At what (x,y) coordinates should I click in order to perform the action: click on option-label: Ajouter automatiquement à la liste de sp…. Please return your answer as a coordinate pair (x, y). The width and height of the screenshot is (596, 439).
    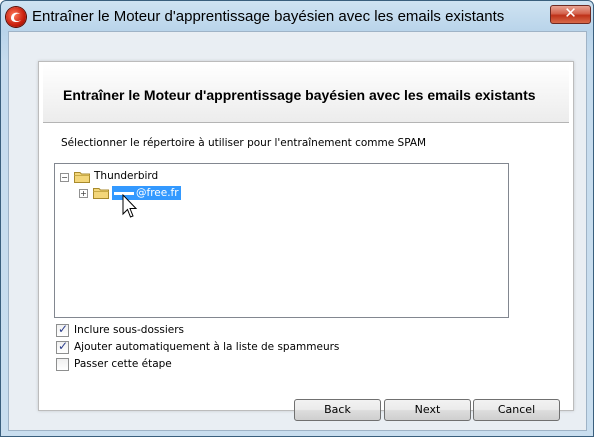
    Looking at the image, I should click on (207, 347).